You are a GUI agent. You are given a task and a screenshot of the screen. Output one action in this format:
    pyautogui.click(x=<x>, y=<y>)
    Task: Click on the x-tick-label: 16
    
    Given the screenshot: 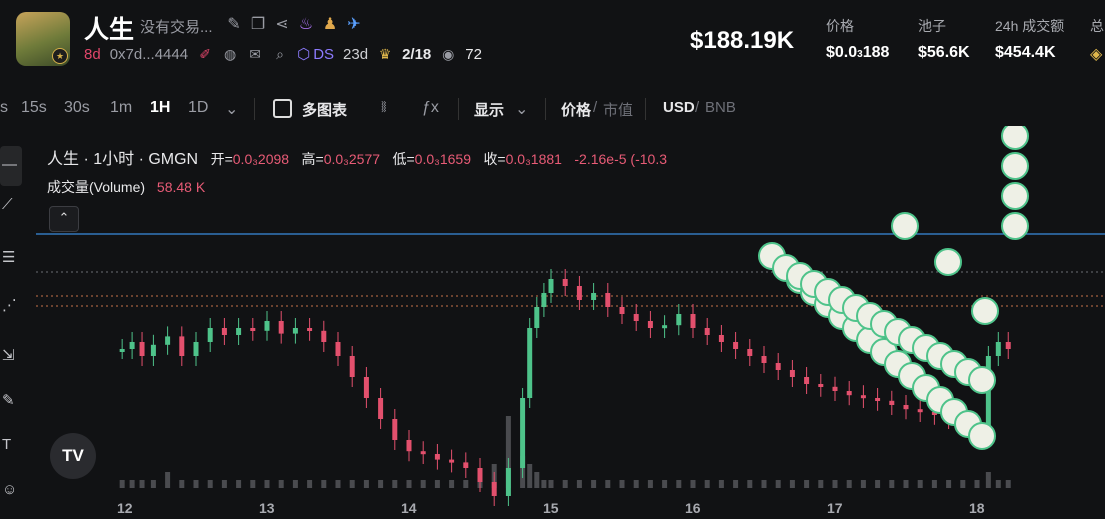 What is the action you would take?
    pyautogui.click(x=693, y=508)
    